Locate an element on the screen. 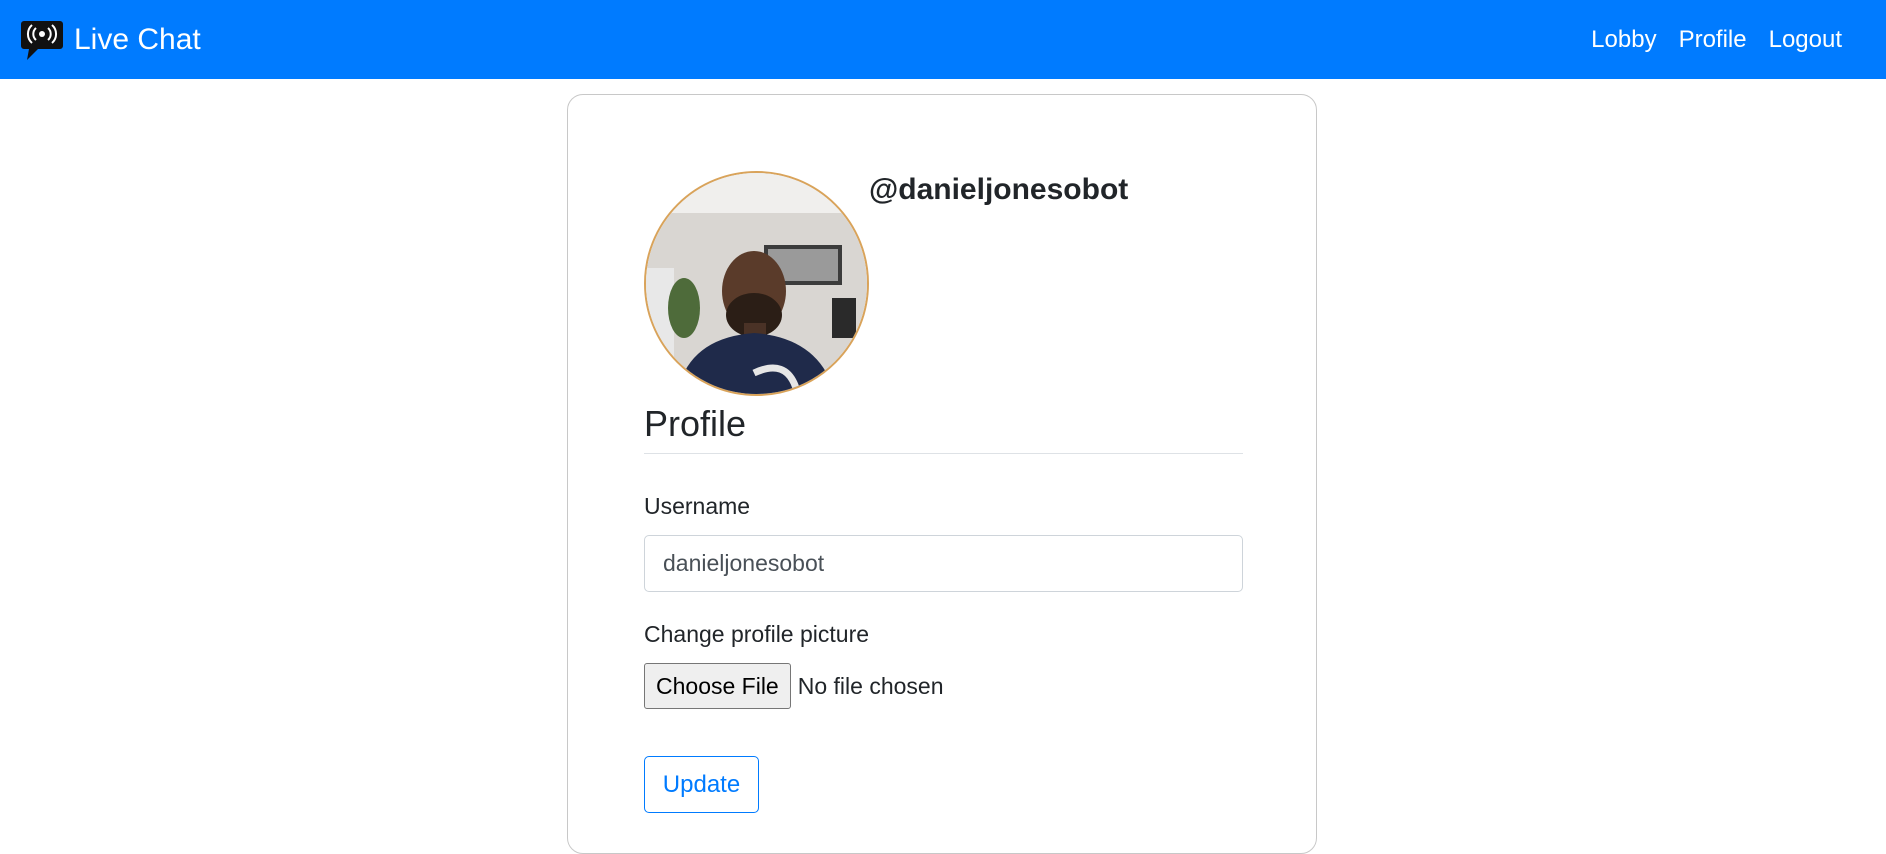 Image resolution: width=1886 pixels, height=854 pixels. broadcast-chat-icon is located at coordinates (42, 40).